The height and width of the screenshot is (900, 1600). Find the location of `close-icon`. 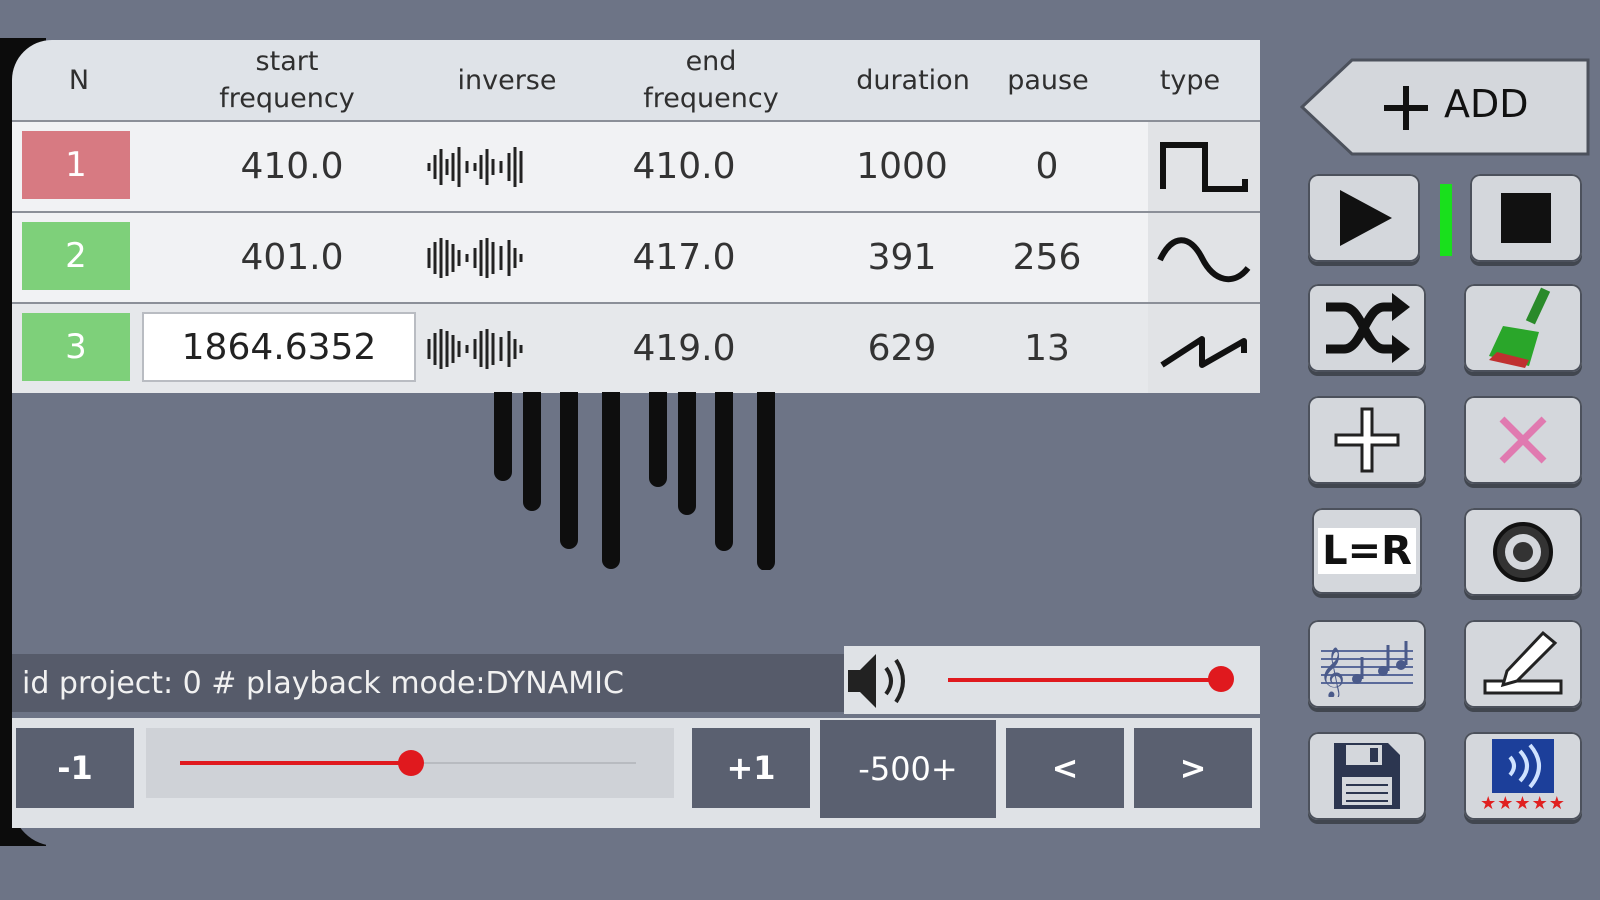

close-icon is located at coordinates (1523, 440).